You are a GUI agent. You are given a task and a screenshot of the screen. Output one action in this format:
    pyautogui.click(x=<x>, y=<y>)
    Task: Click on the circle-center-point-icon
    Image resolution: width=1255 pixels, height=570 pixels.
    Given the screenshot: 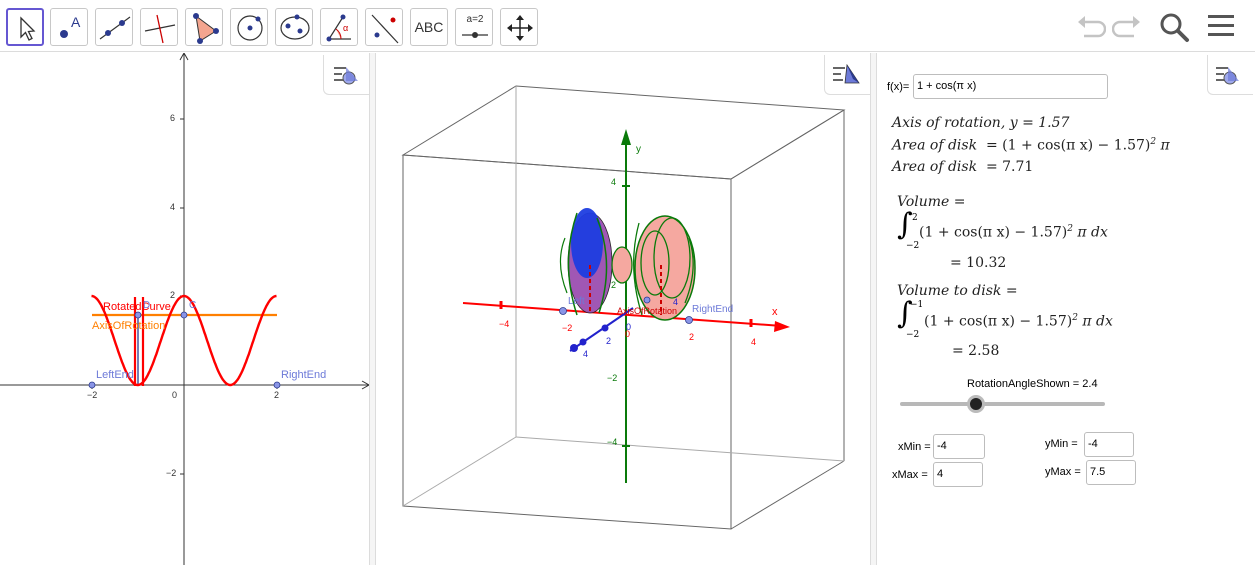 What is the action you would take?
    pyautogui.click(x=250, y=28)
    